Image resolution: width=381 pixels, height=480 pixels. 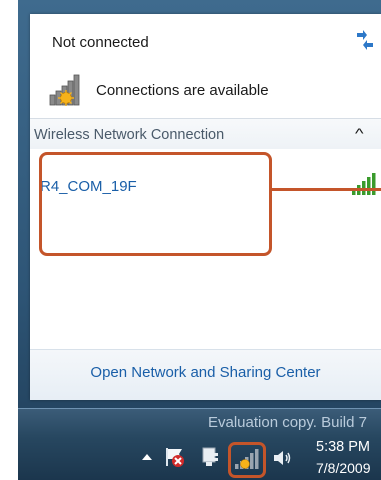 I want to click on clock-date: 7/8/2009, so click(x=343, y=468).